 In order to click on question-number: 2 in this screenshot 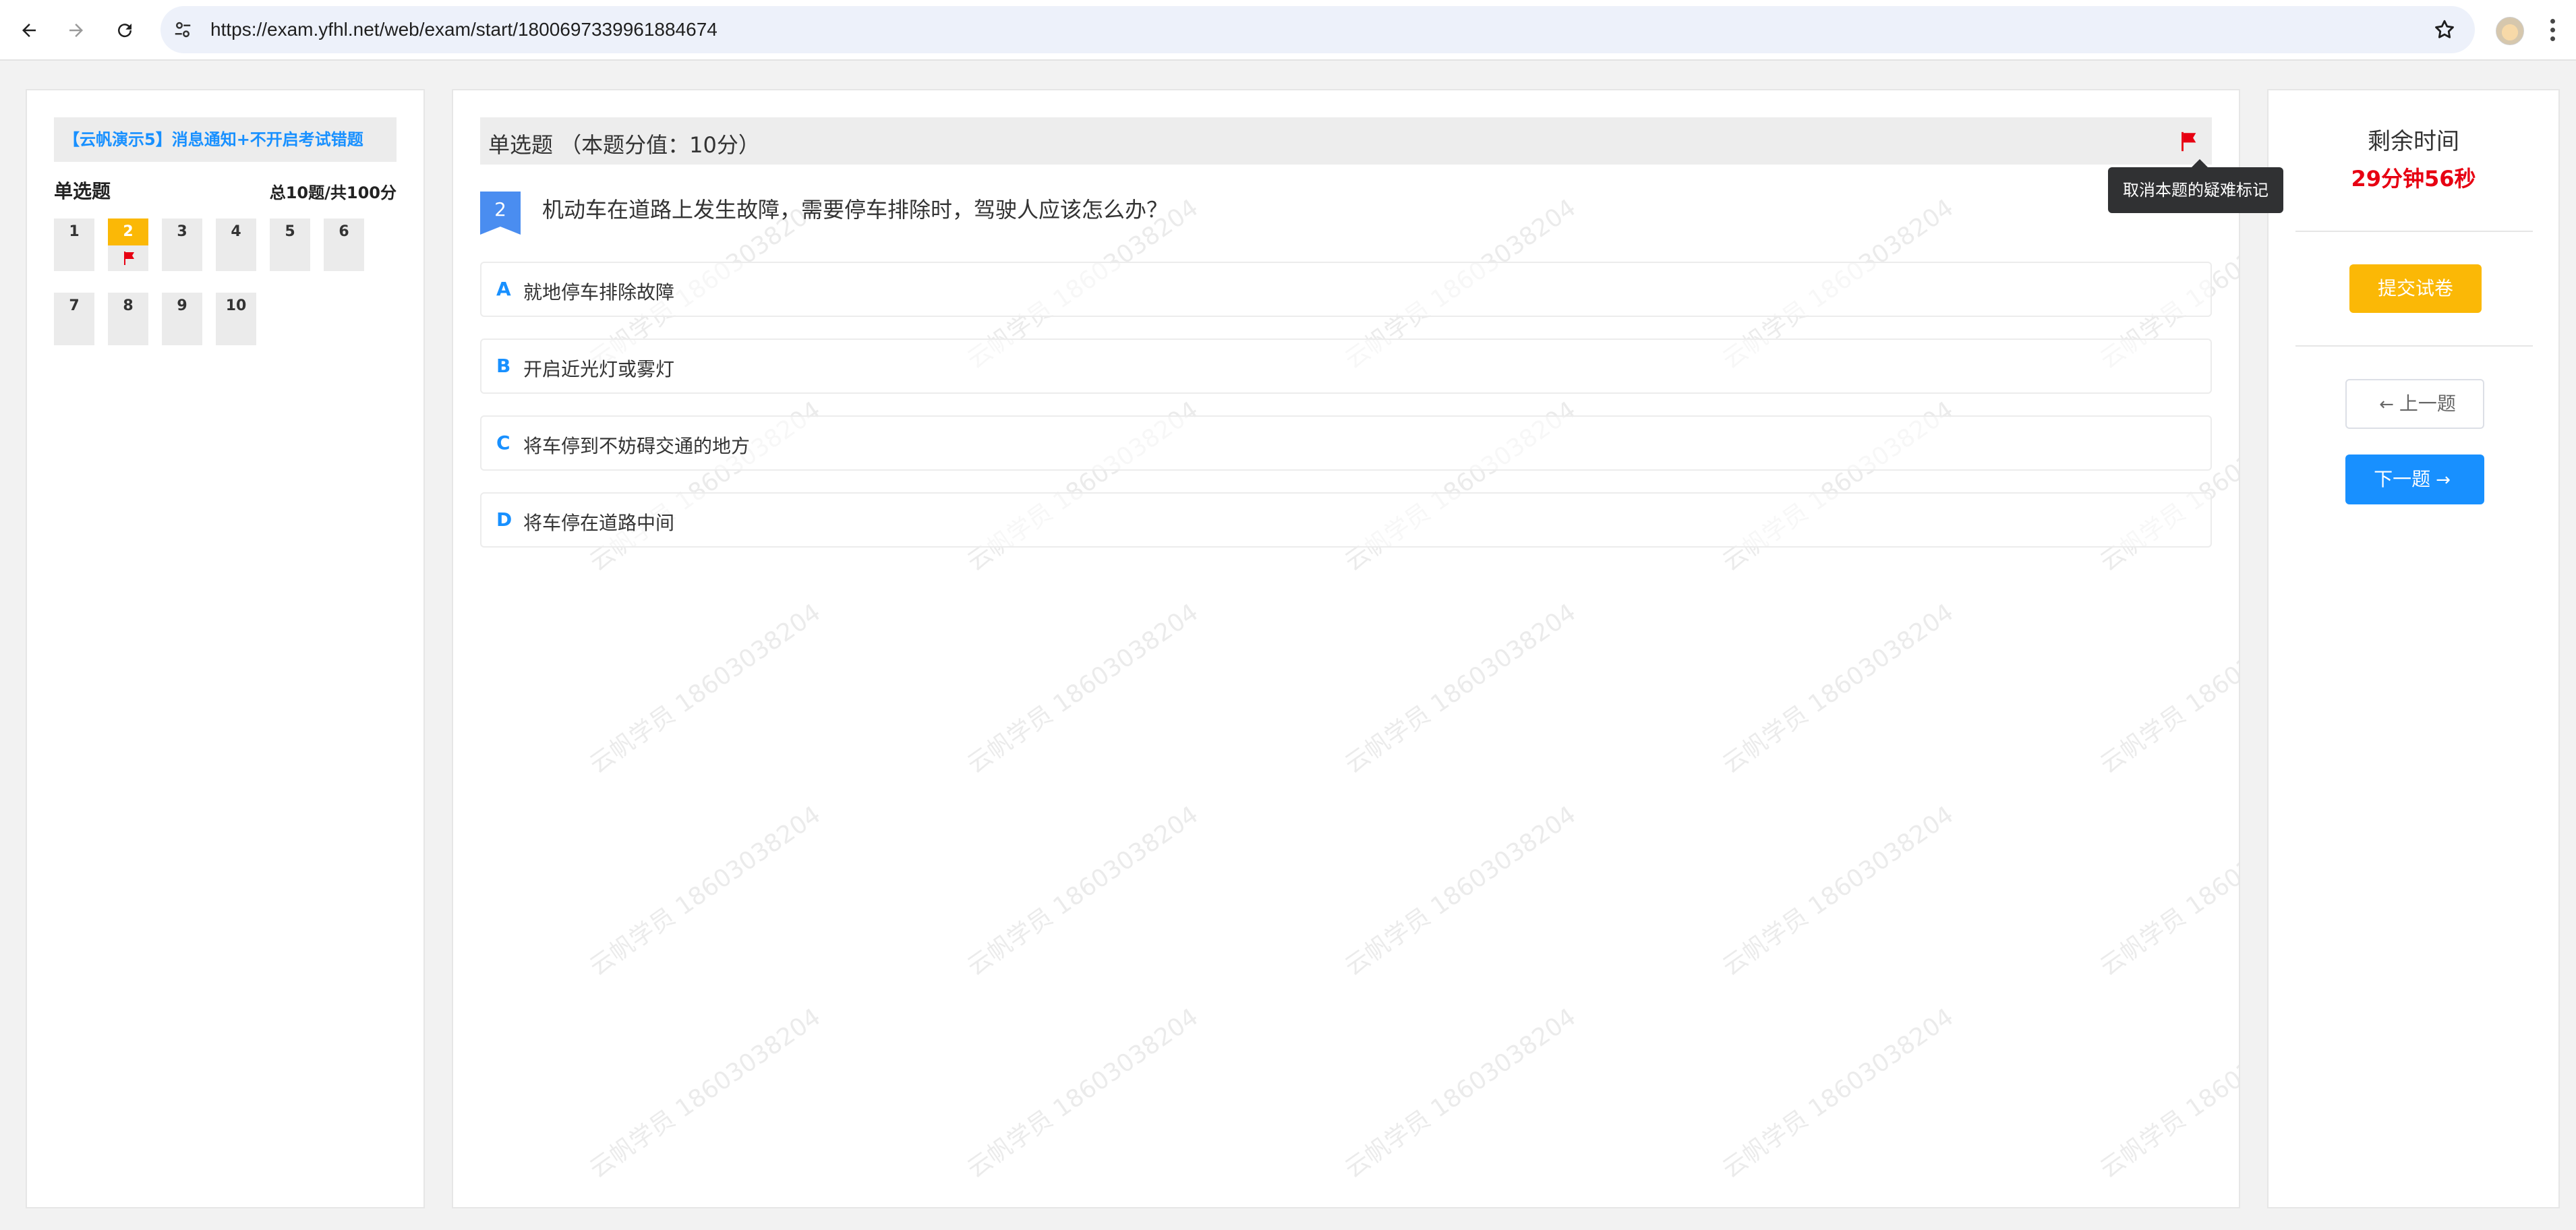, I will do `click(500, 209)`.